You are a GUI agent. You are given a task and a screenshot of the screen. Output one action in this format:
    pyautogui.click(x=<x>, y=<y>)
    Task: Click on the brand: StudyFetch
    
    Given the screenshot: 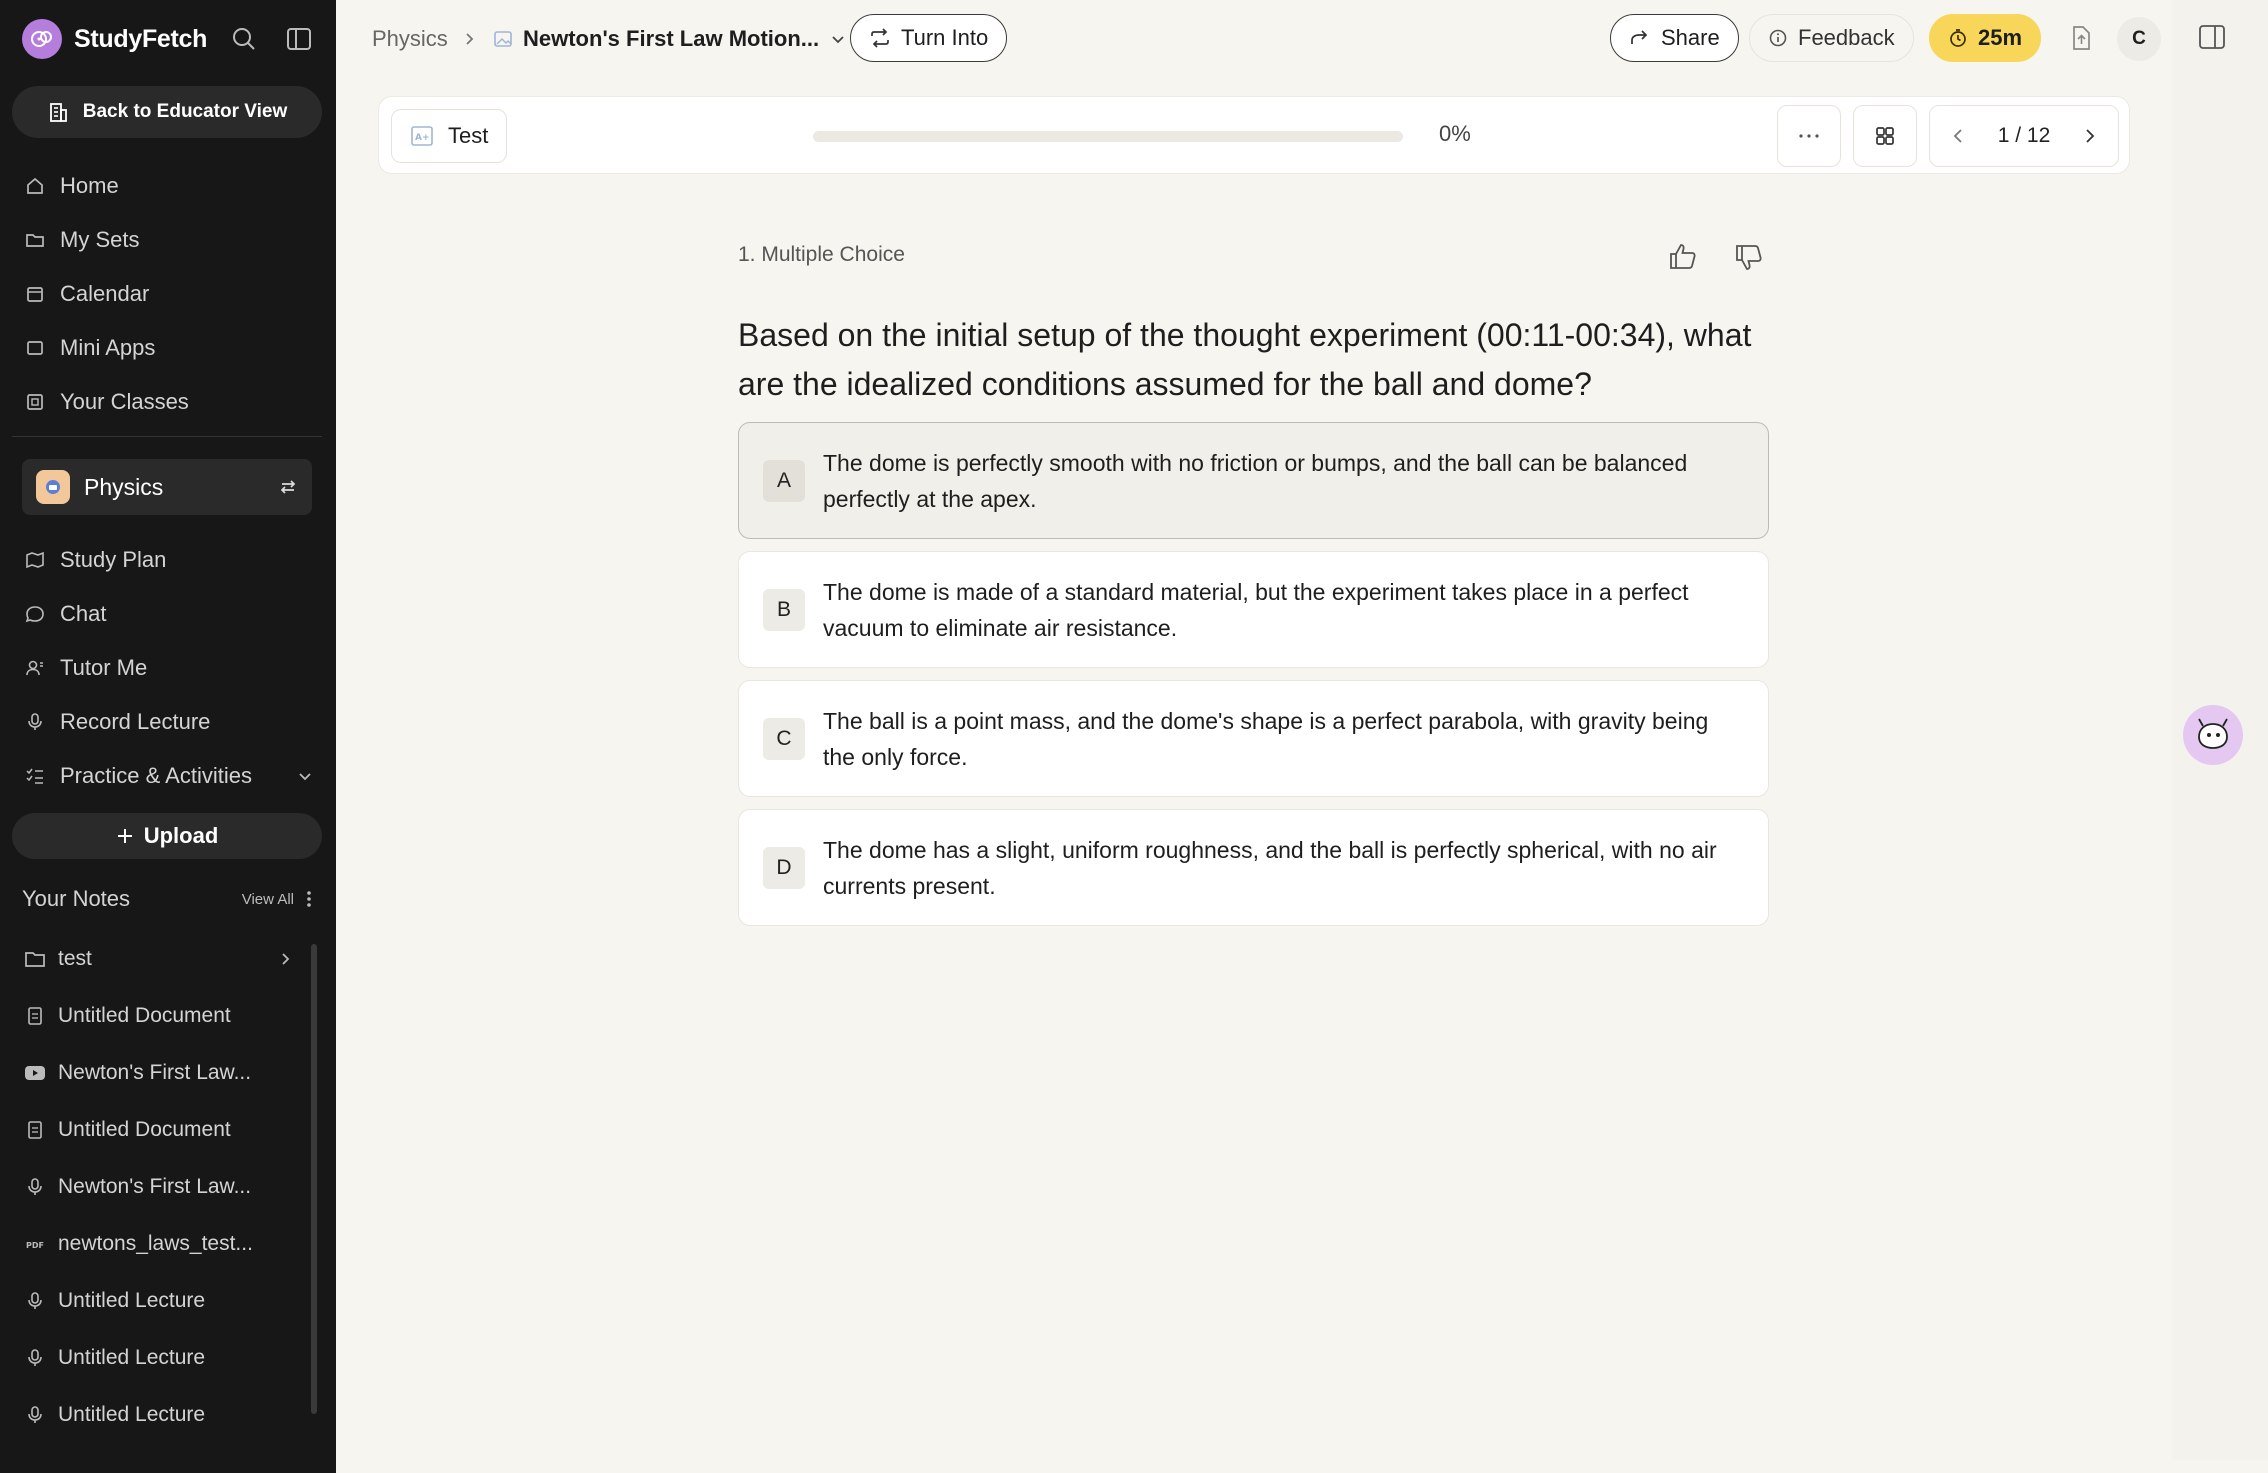 What is the action you would take?
    pyautogui.click(x=114, y=39)
    